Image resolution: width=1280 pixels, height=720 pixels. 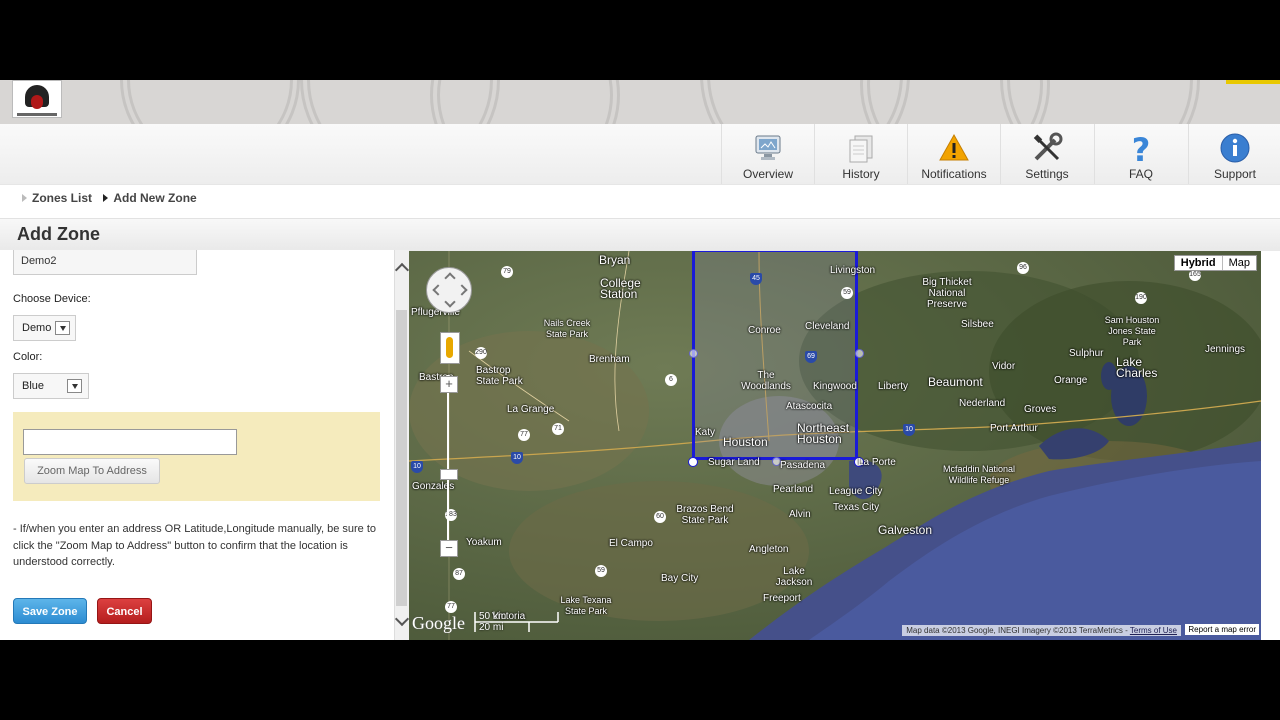 I want to click on color-label: Color:, so click(x=28, y=357).